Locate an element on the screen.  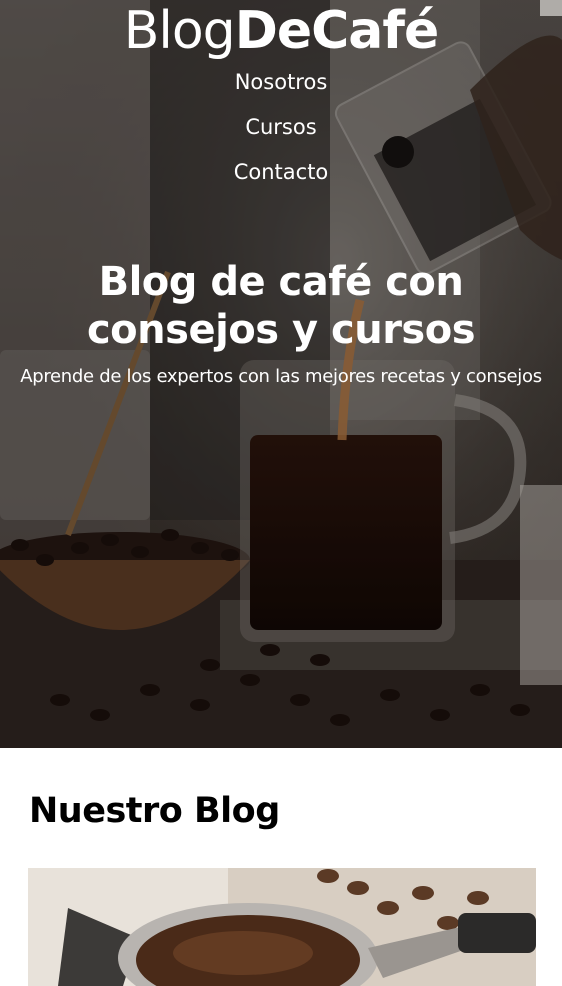
logo-text-light: Blog is located at coordinates (179, 31).